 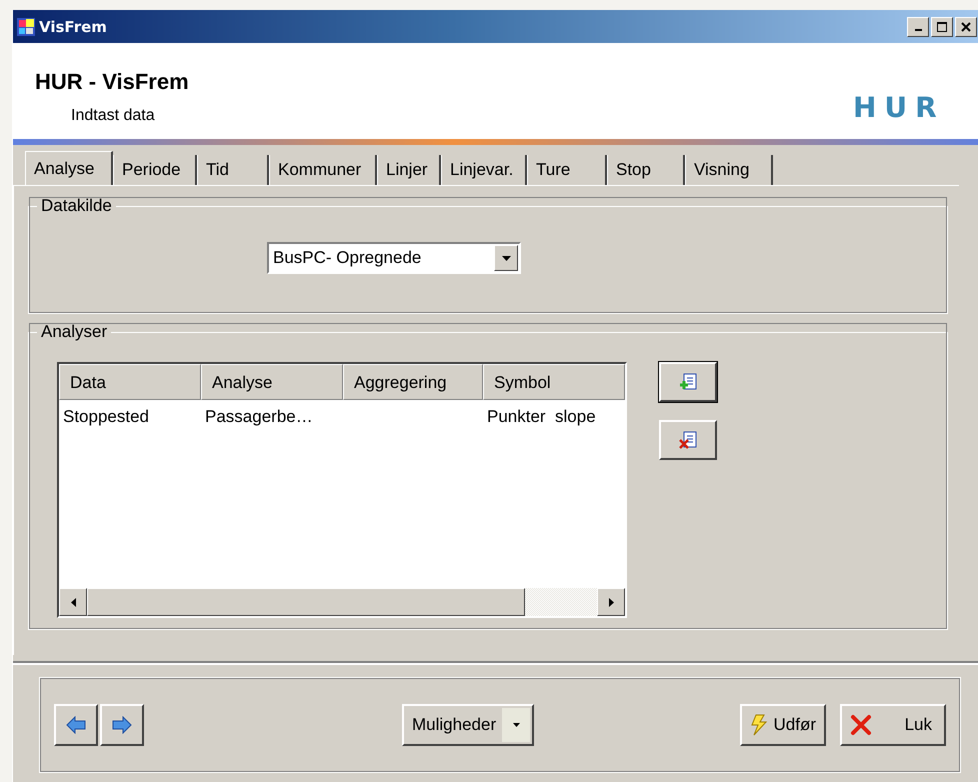 I want to click on table-cell: Punkter slope, so click(x=541, y=416).